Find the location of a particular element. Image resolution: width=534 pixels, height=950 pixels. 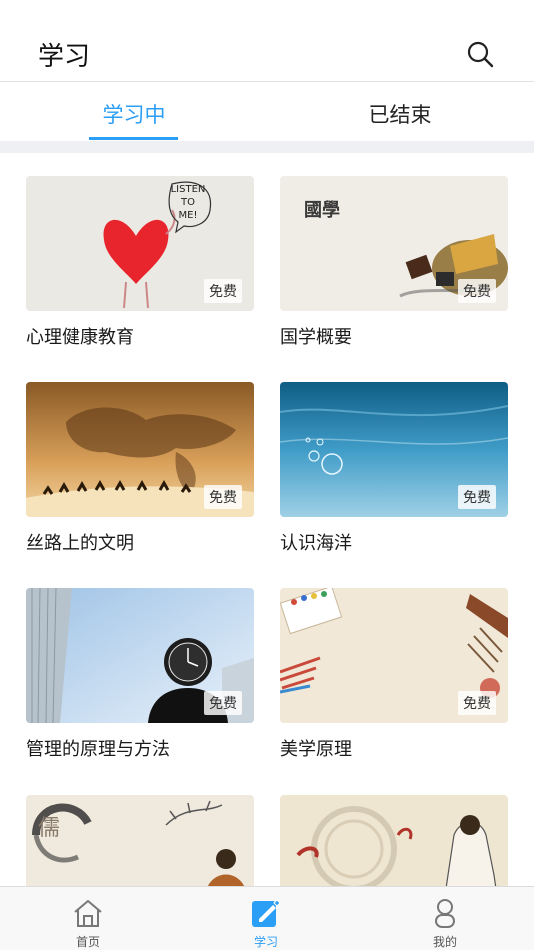

course-title: 国学概要 is located at coordinates (316, 337).